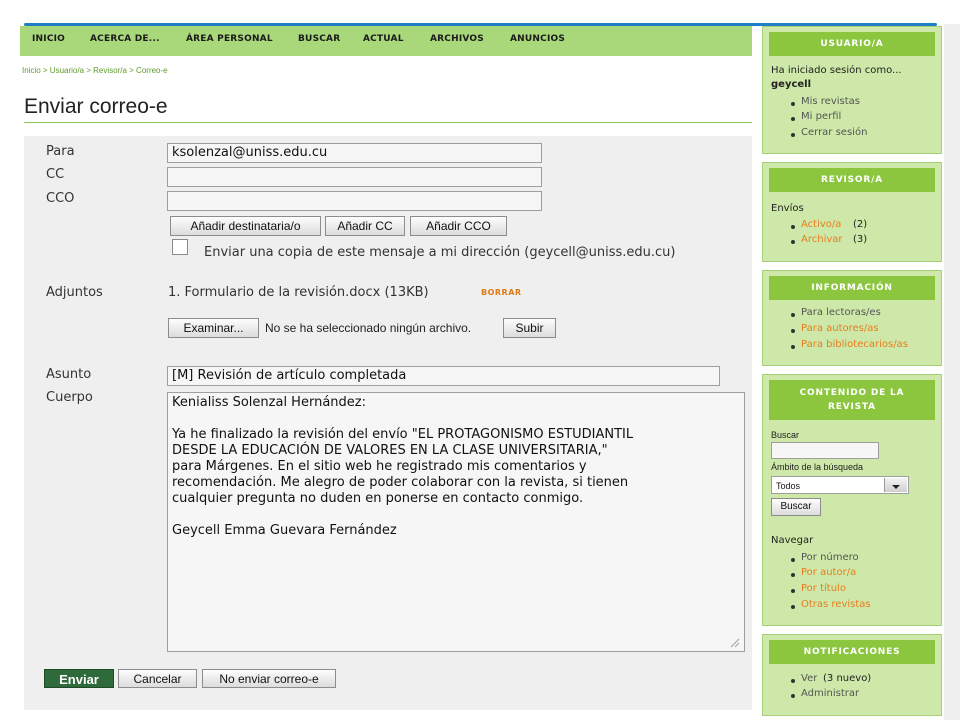  I want to click on search-label: Buscar, so click(785, 435).